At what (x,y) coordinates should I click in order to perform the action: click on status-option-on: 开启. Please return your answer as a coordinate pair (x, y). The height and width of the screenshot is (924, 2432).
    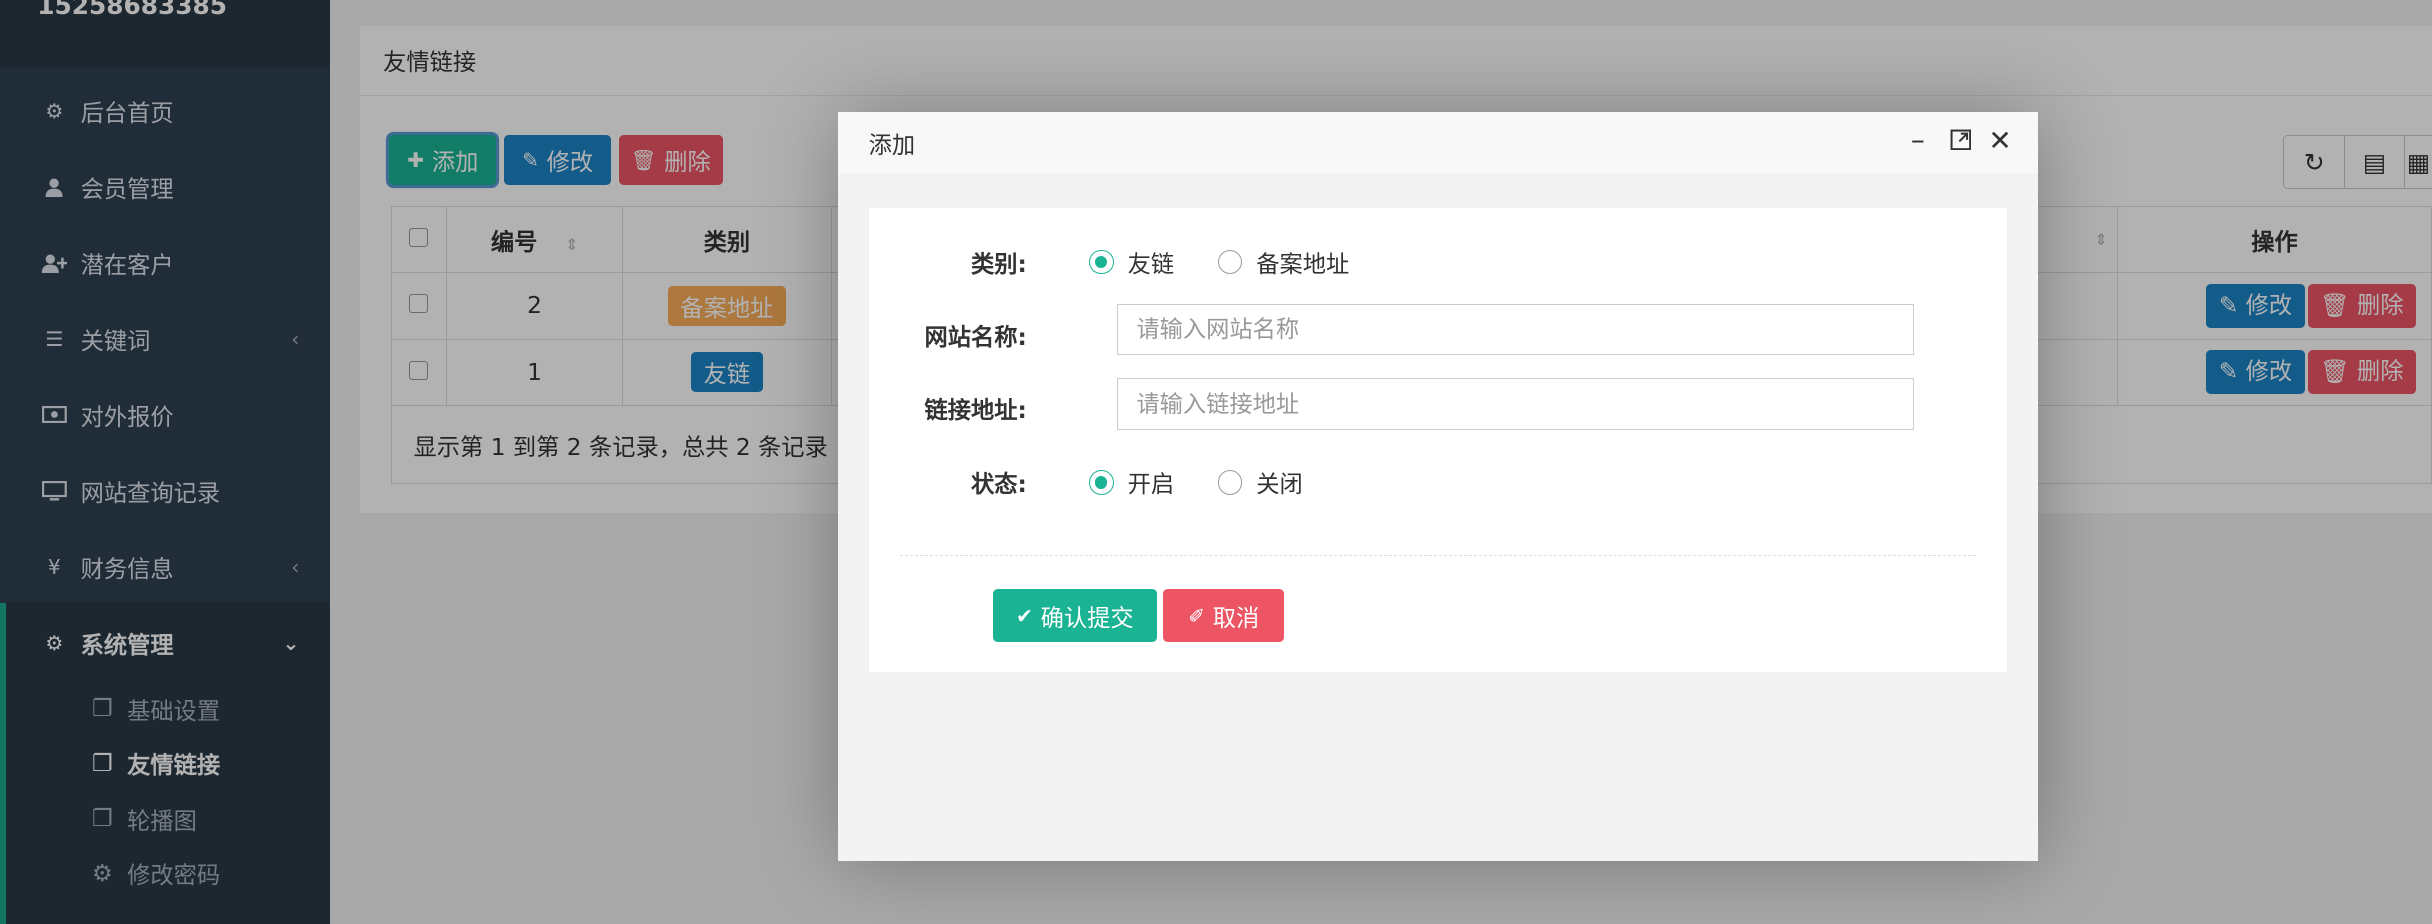
    Looking at the image, I should click on (1131, 482).